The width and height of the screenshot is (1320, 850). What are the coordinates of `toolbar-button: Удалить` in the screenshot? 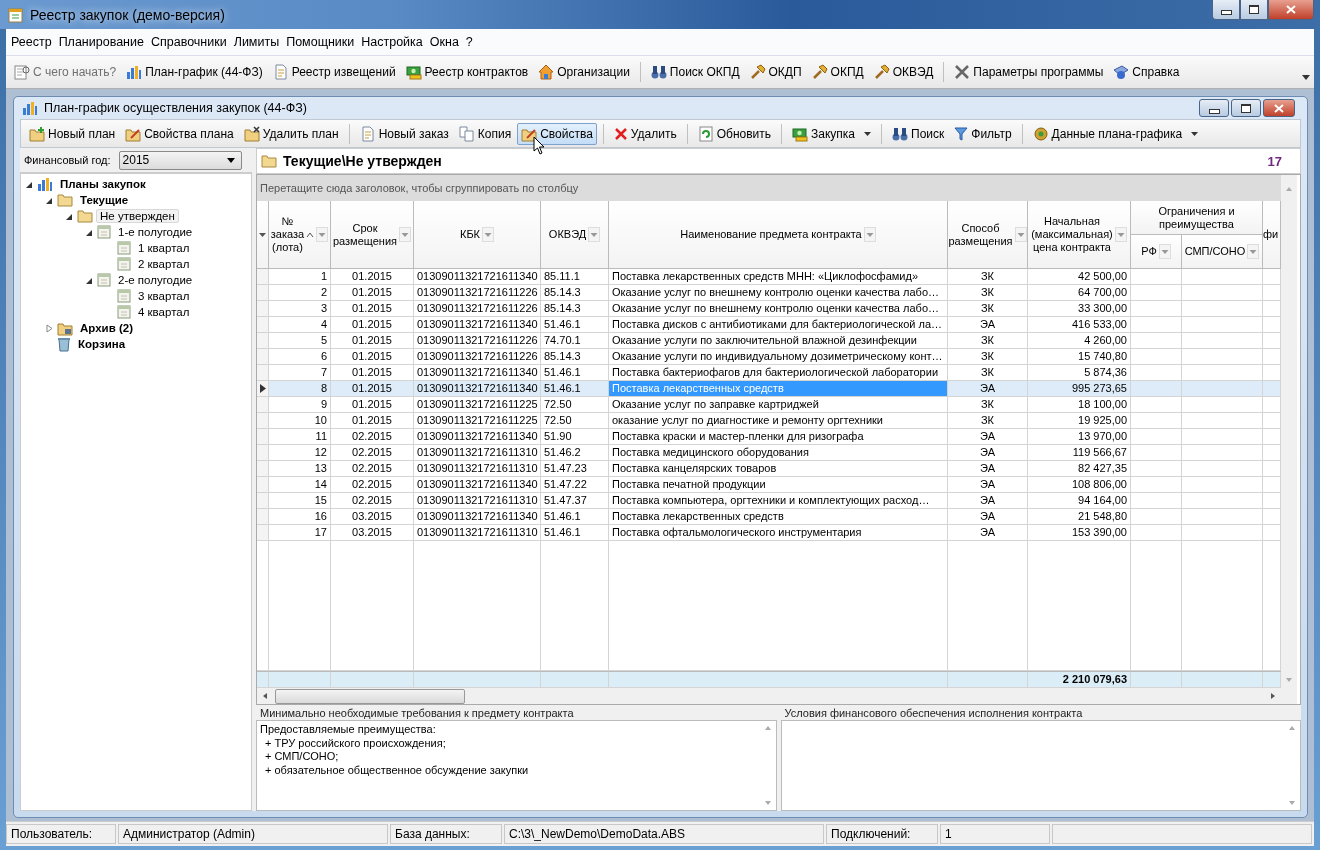 It's located at (645, 133).